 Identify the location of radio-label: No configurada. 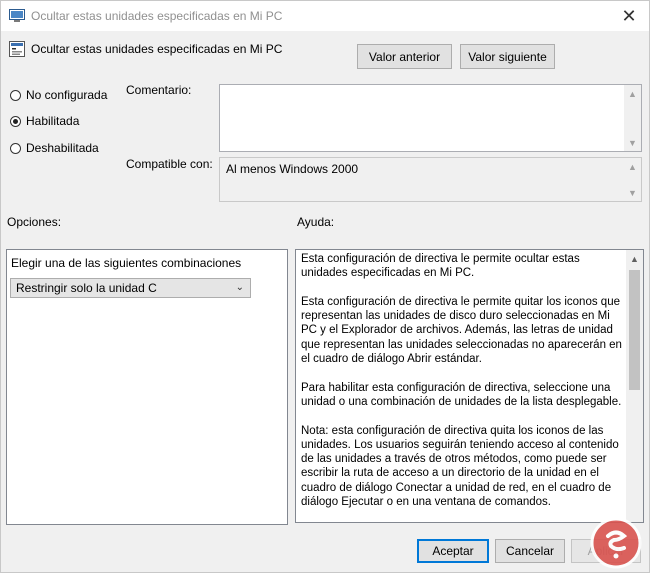
(67, 95).